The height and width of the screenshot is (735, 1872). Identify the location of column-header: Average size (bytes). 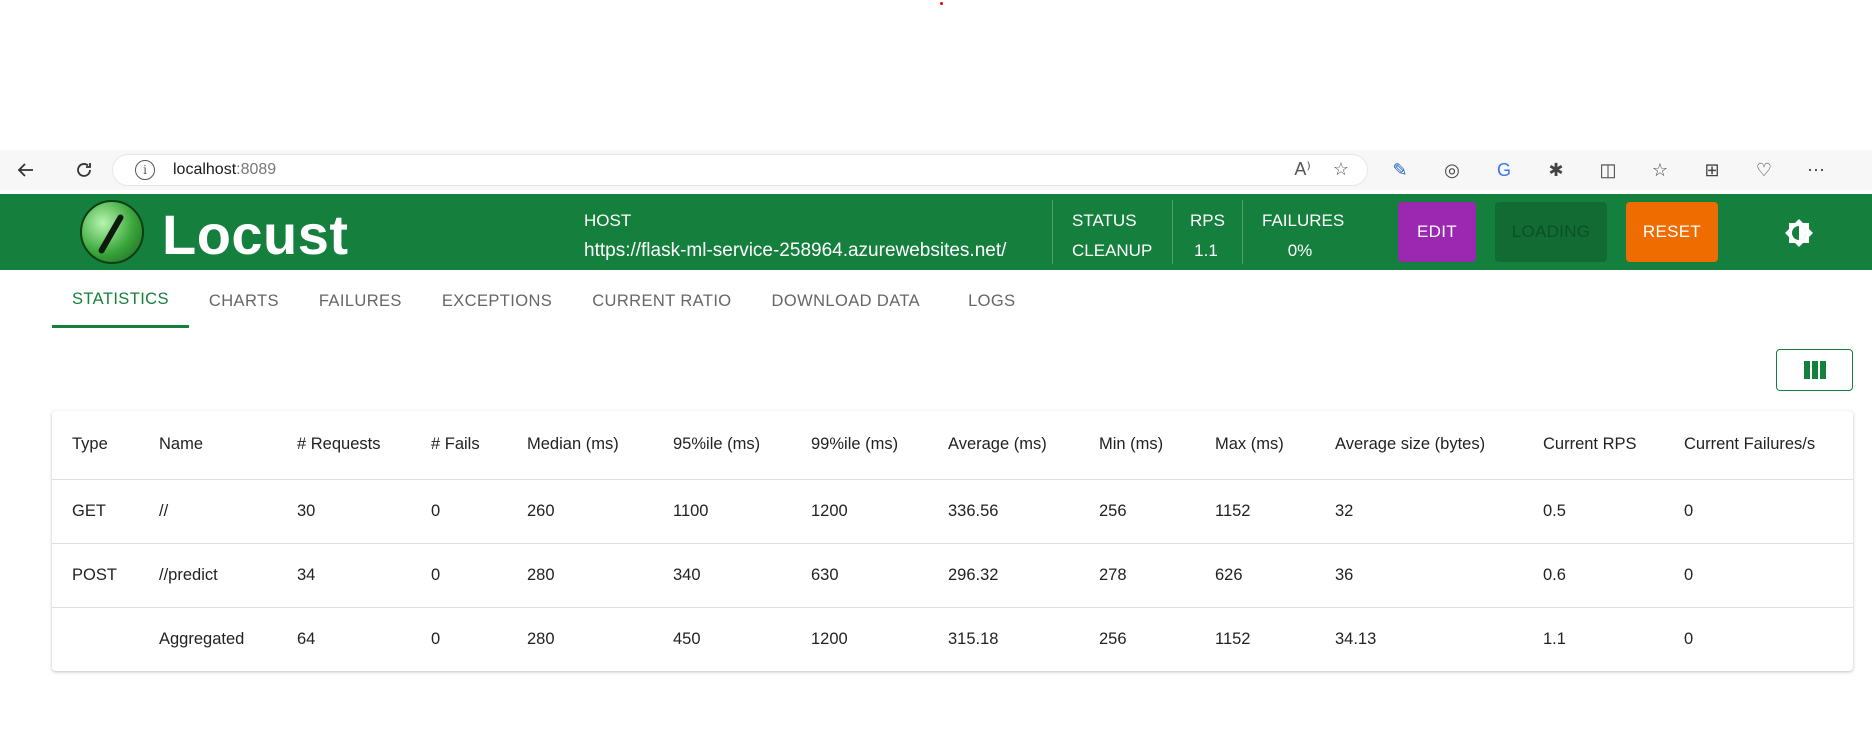
(1419, 445).